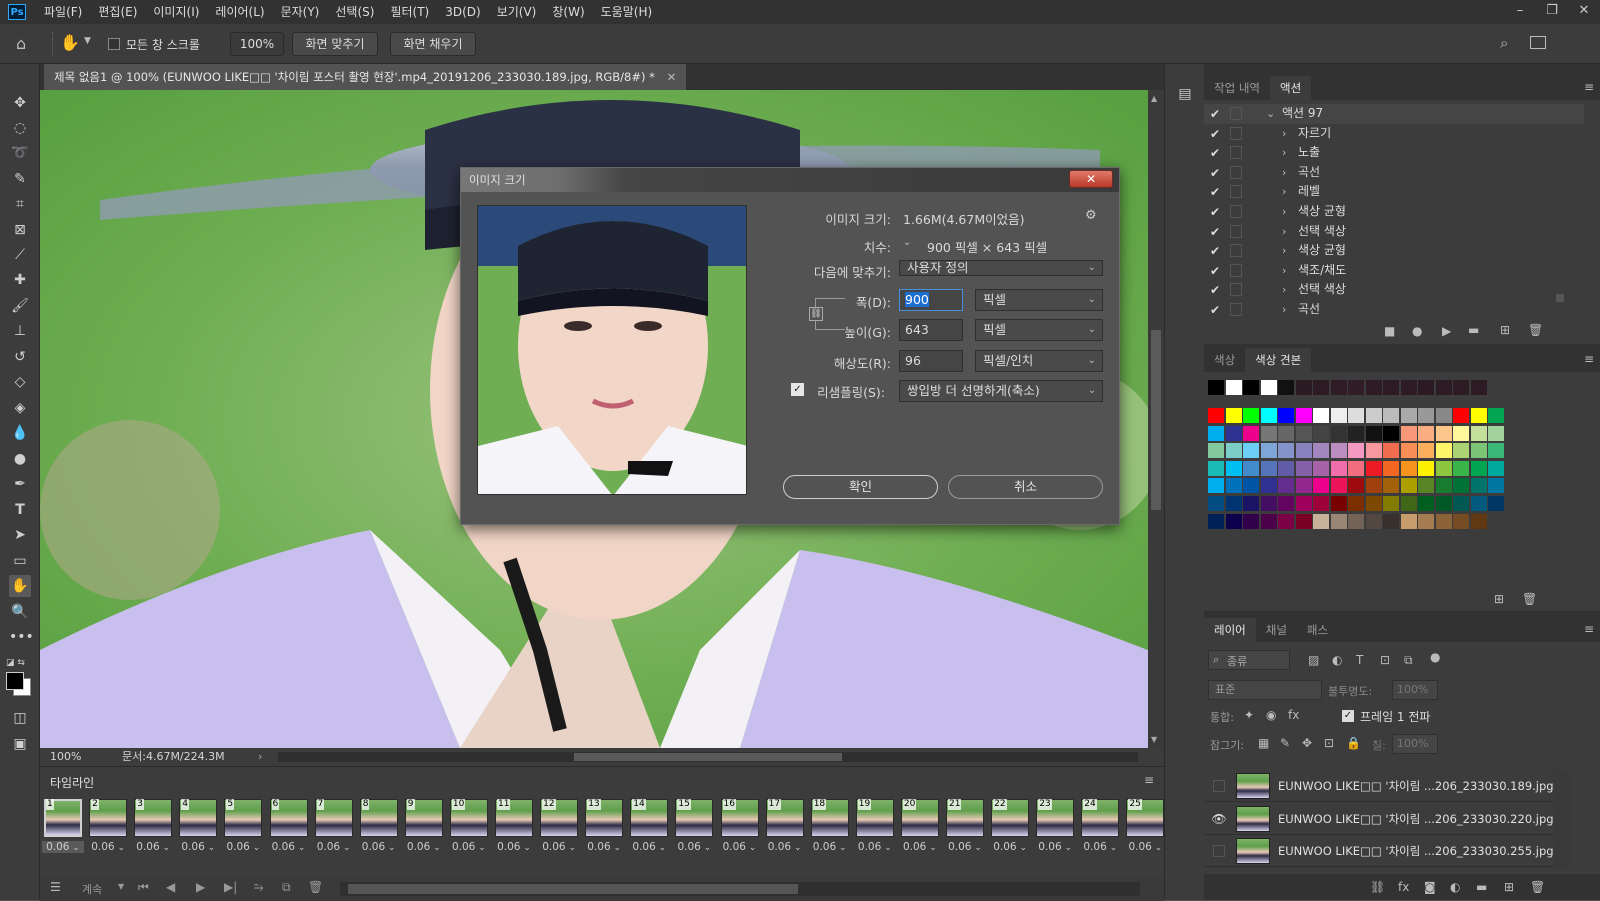 The height and width of the screenshot is (901, 1600). I want to click on link-layers-icon: ⛓, so click(1377, 887).